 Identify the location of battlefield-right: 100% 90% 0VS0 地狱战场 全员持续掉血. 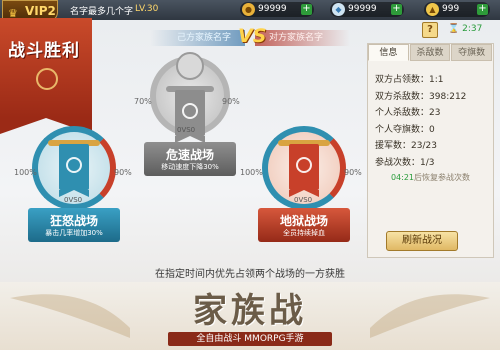
(302, 184).